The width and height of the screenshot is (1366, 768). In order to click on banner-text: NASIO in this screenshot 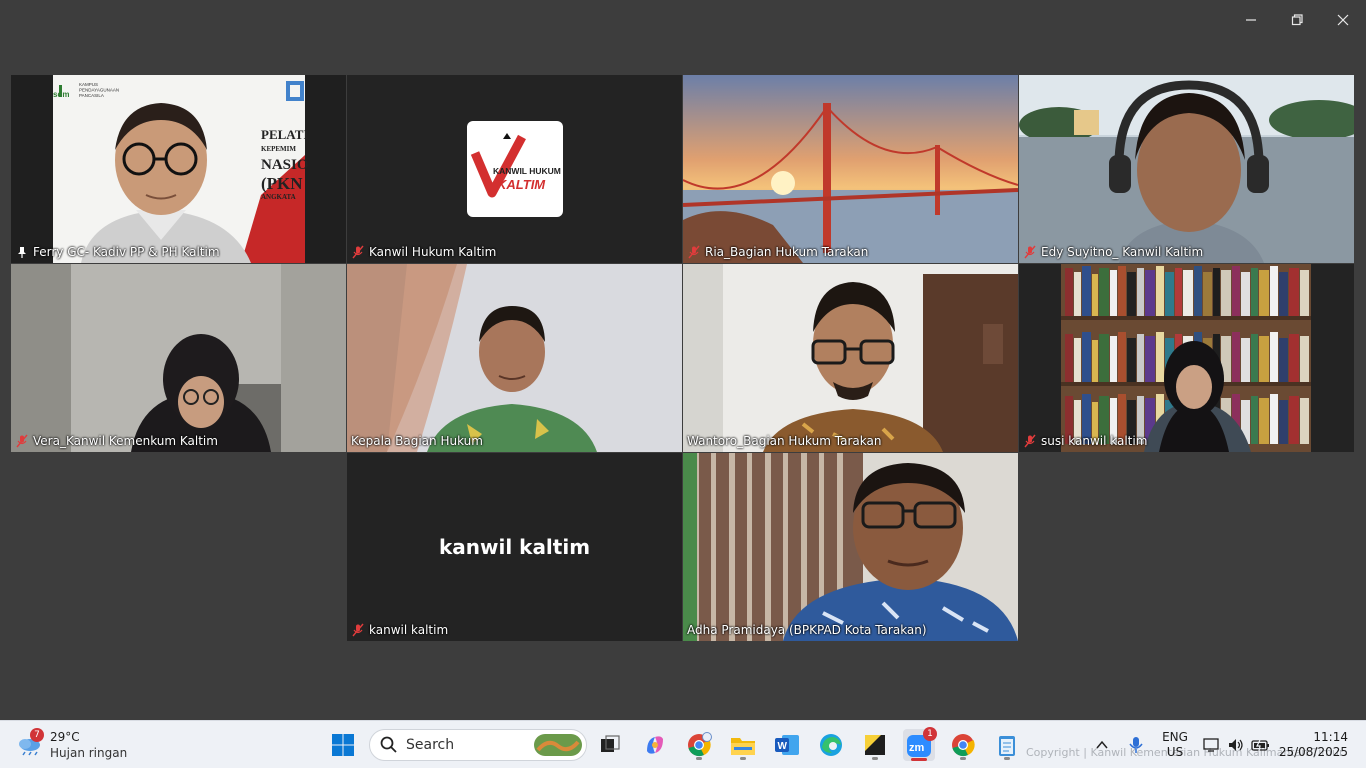, I will do `click(285, 165)`.